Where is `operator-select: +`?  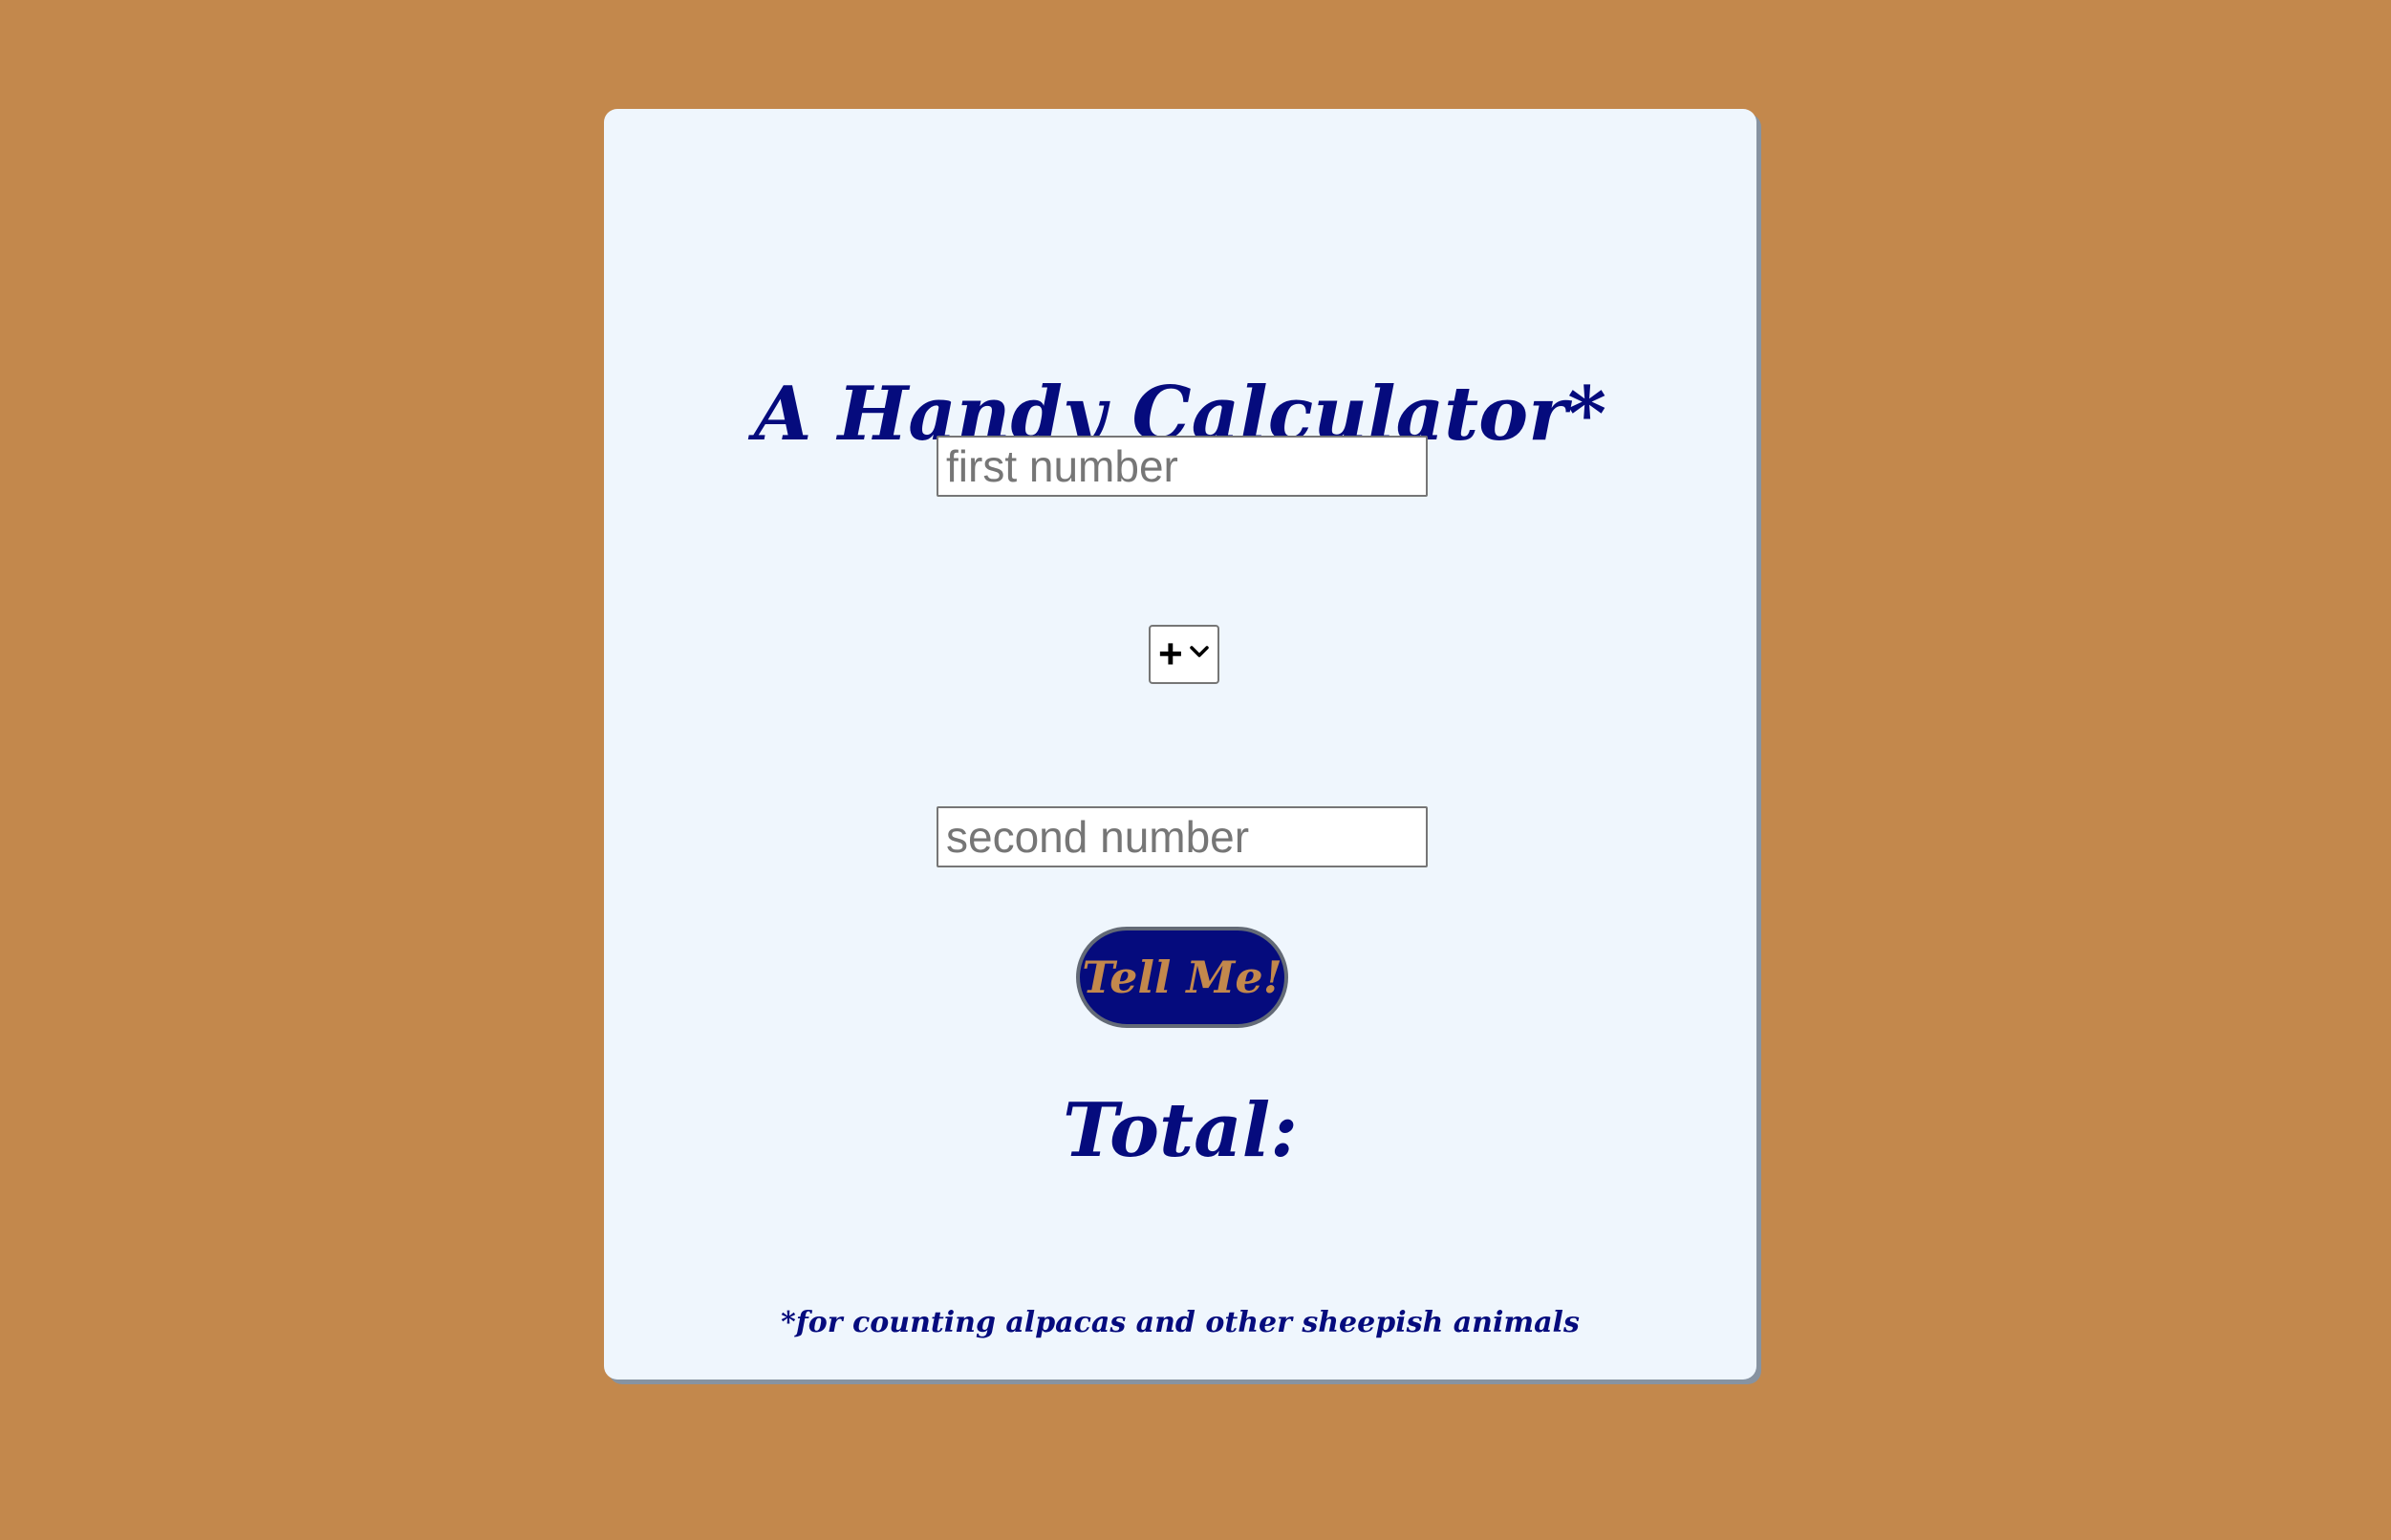
operator-select: + is located at coordinates (1184, 654).